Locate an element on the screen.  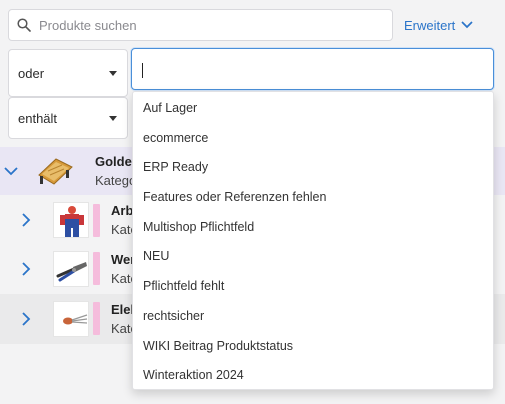
filter-logic-select: oder is located at coordinates (68, 73).